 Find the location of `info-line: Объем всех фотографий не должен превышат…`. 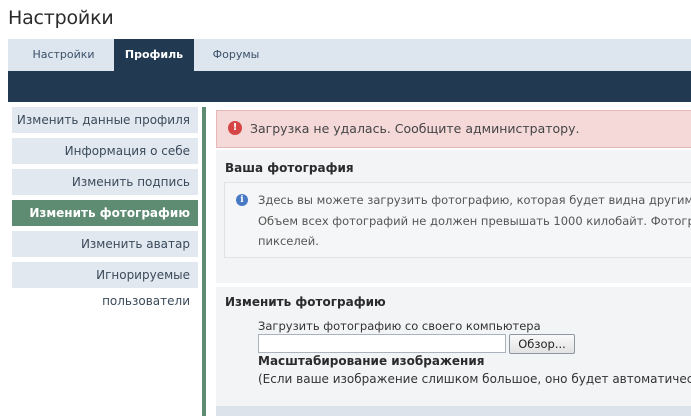

info-line: Объем всех фотографий не должен превышат… is located at coordinates (474, 221).